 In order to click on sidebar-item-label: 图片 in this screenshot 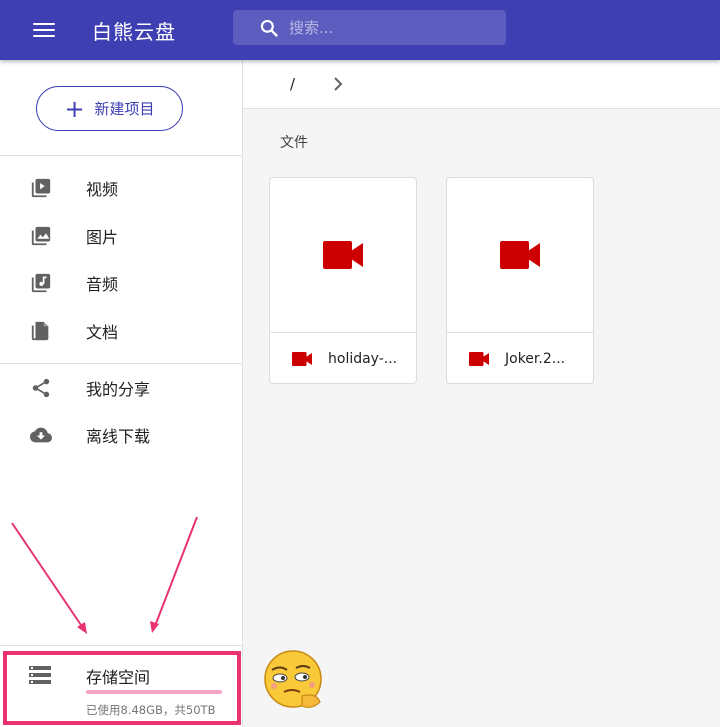, I will do `click(102, 237)`.